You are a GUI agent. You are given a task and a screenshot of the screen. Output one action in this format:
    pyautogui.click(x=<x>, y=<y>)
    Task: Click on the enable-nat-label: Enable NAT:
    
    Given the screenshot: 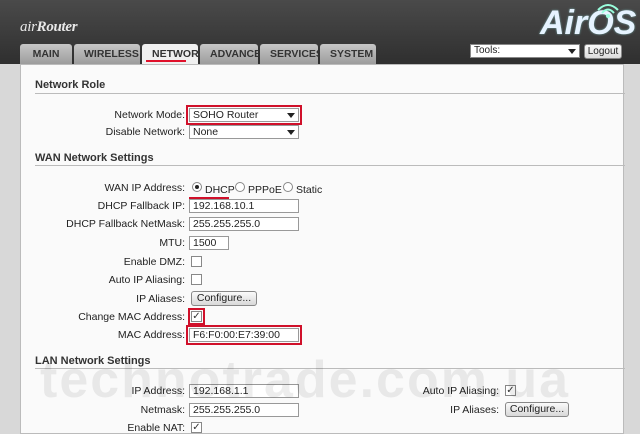 What is the action you would take?
    pyautogui.click(x=156, y=428)
    